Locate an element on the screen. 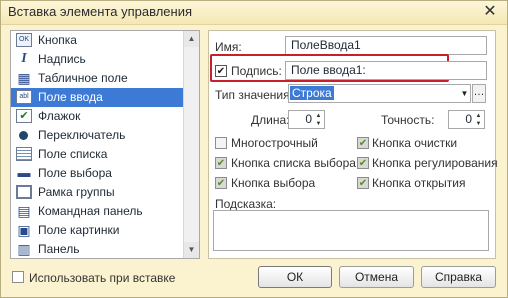 This screenshot has width=508, height=298. caption-field: Поле ввода1: is located at coordinates (386, 70).